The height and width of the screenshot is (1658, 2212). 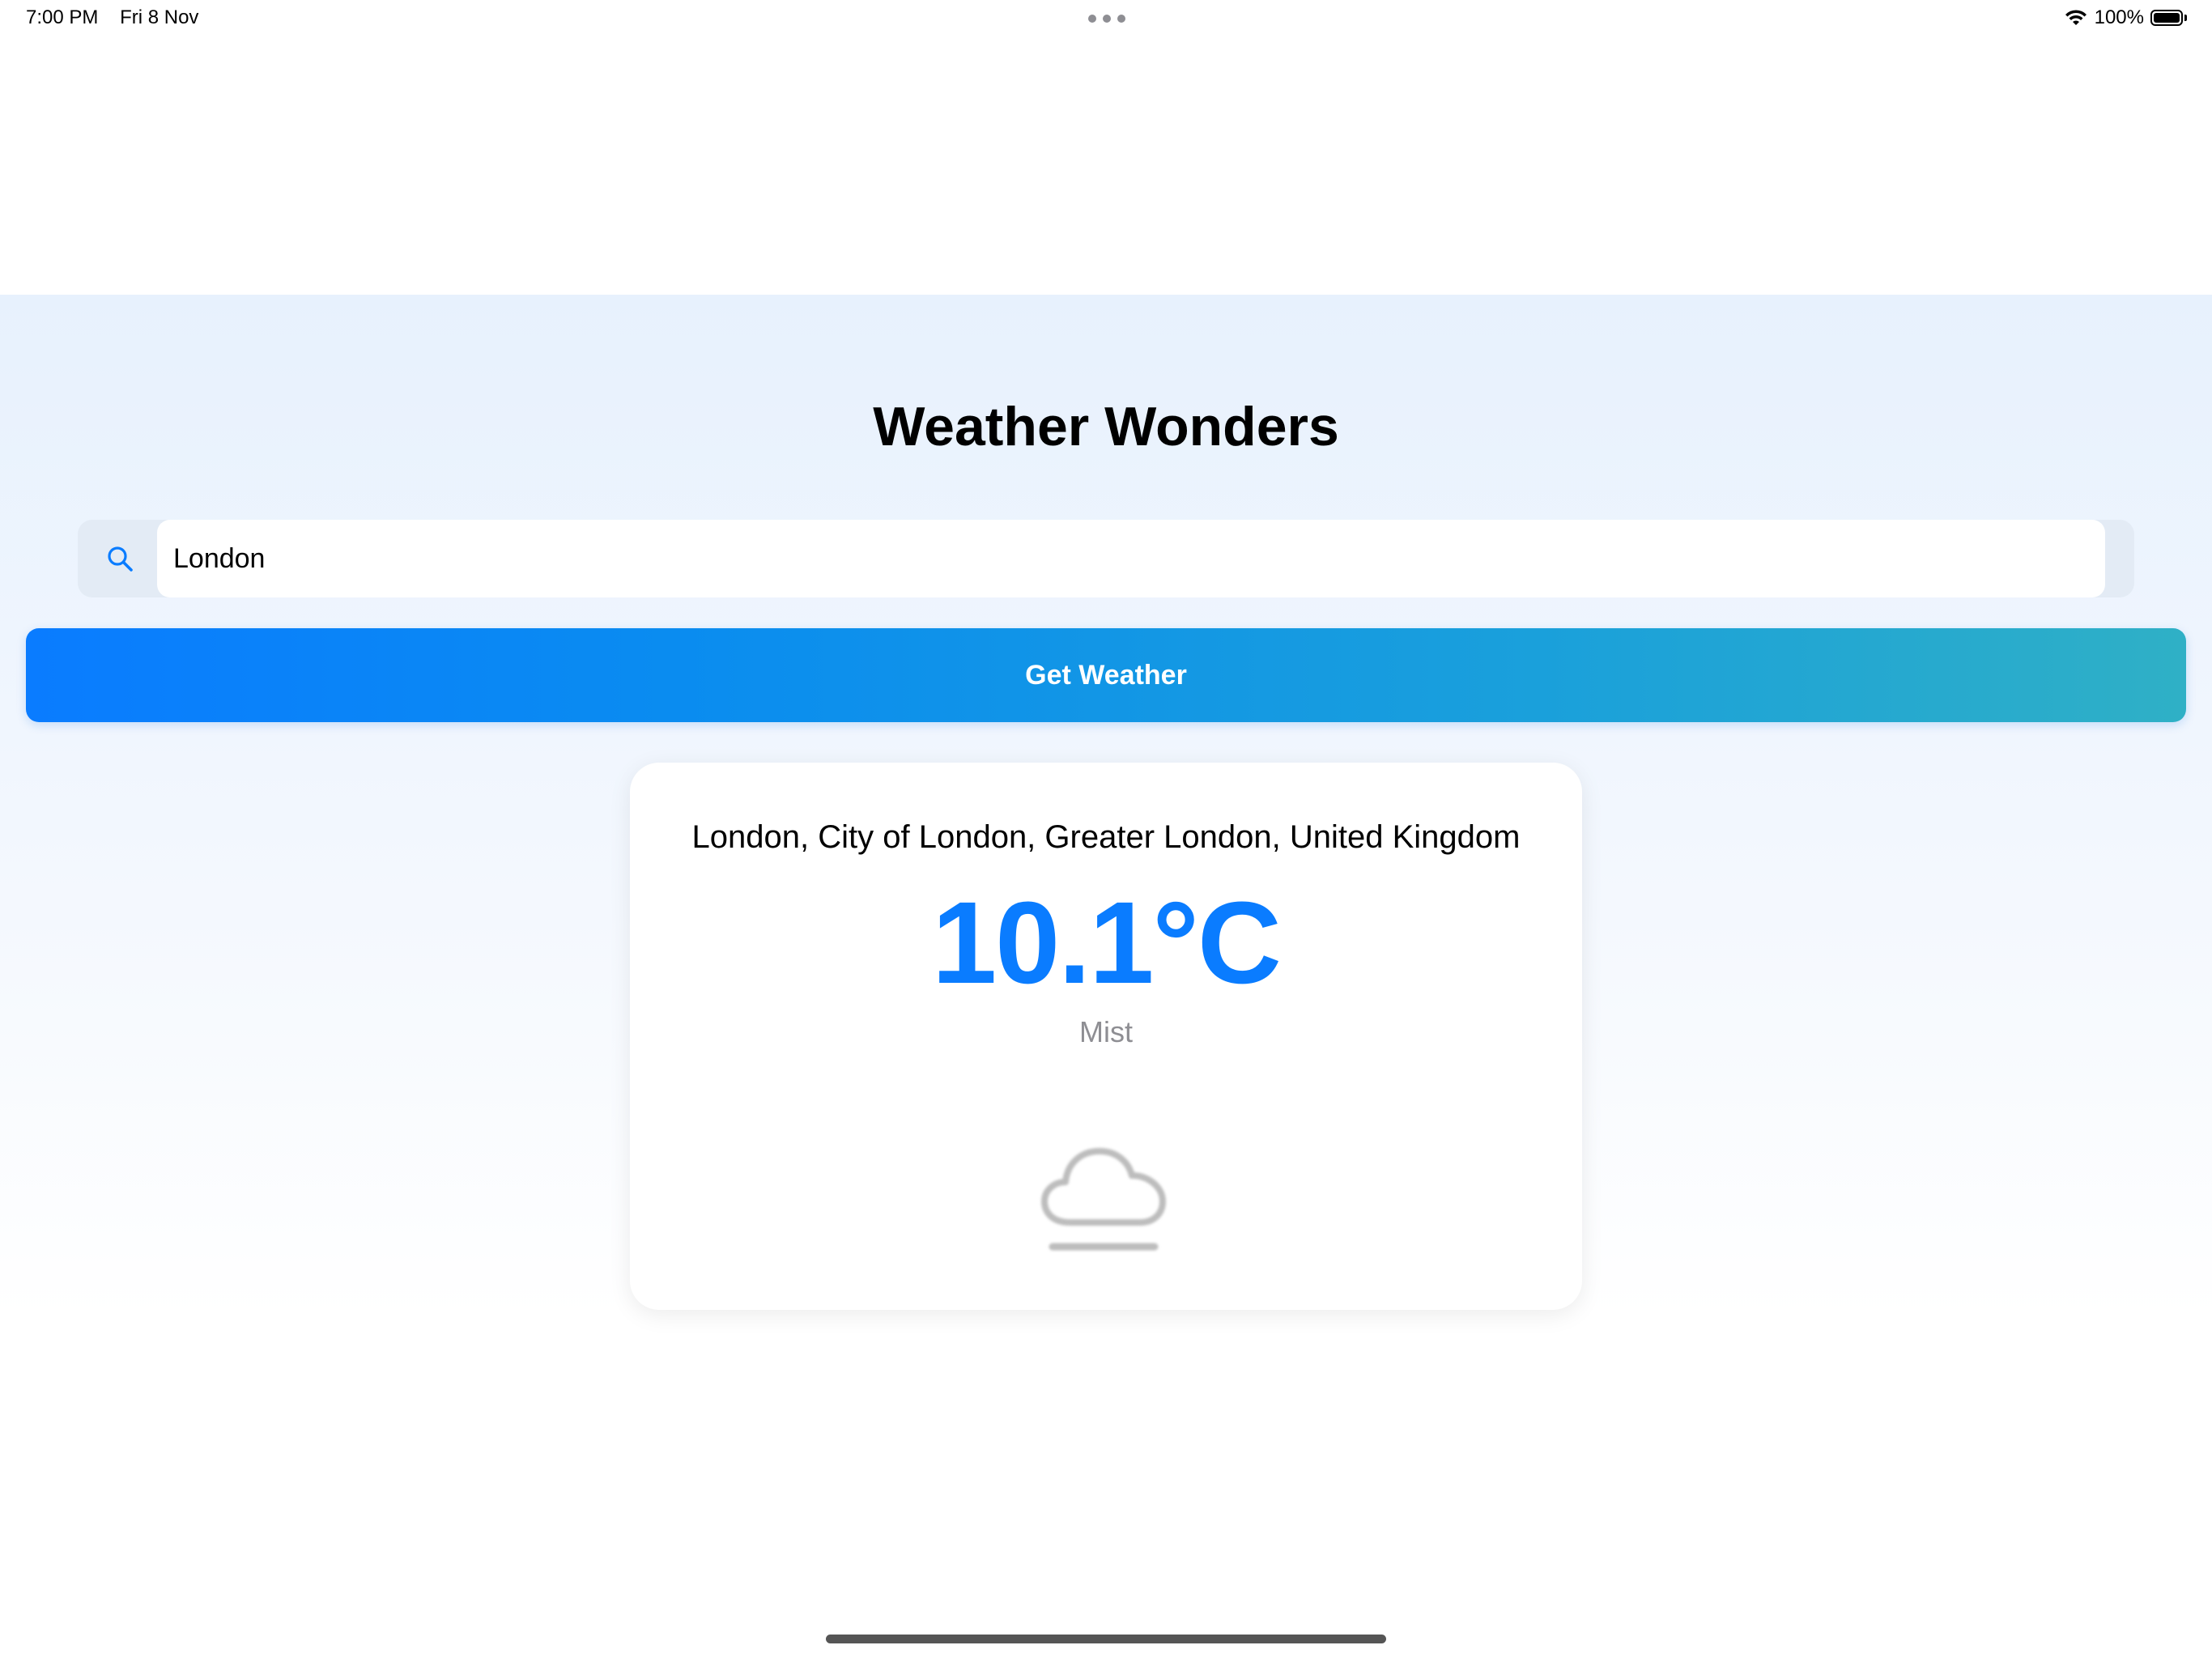 I want to click on battery-icon, so click(x=2169, y=18).